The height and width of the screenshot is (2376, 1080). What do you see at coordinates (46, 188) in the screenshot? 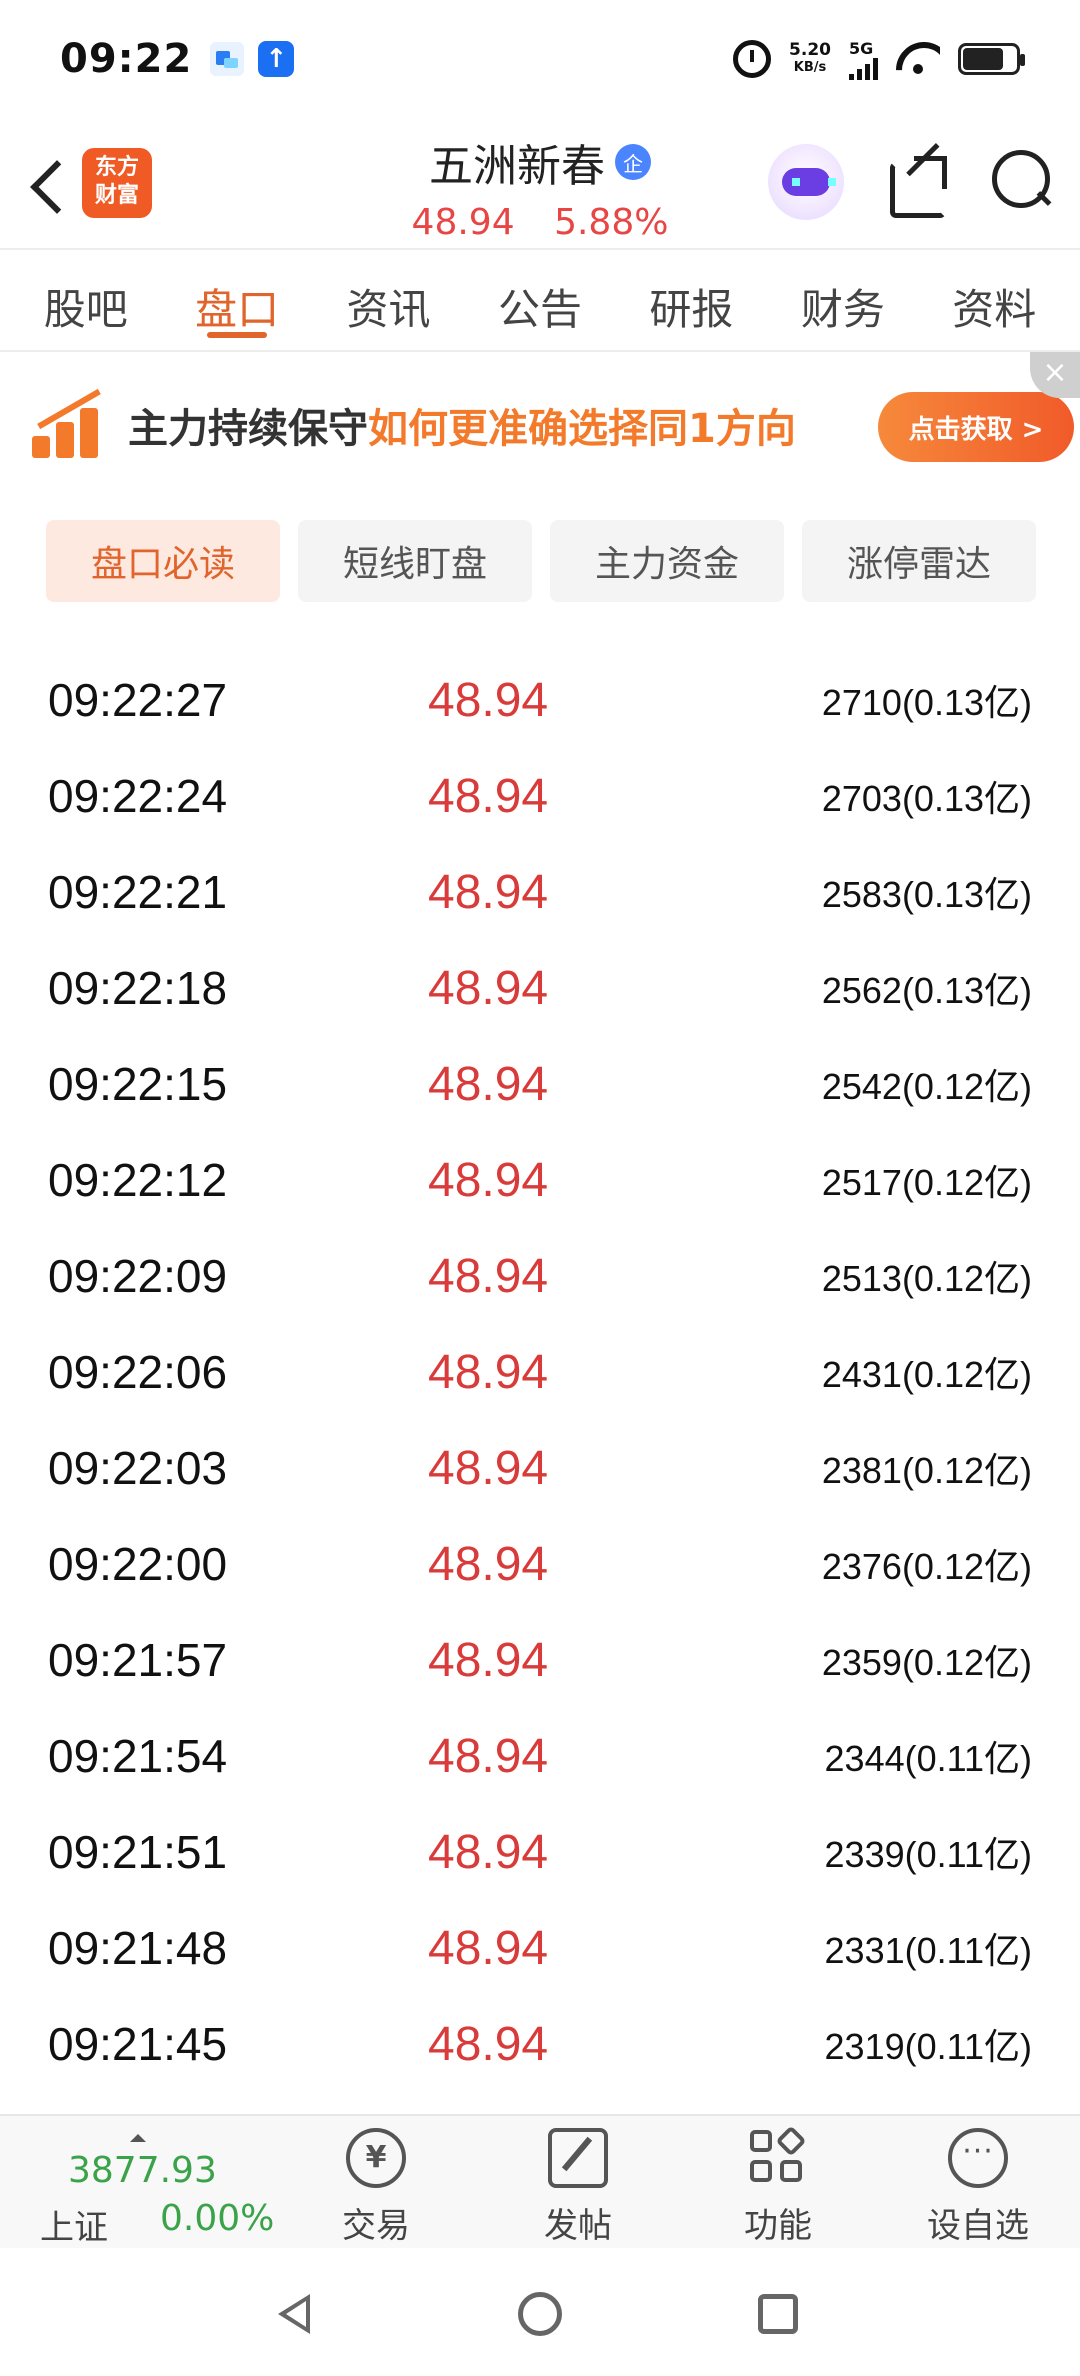
I see `back-button` at bounding box center [46, 188].